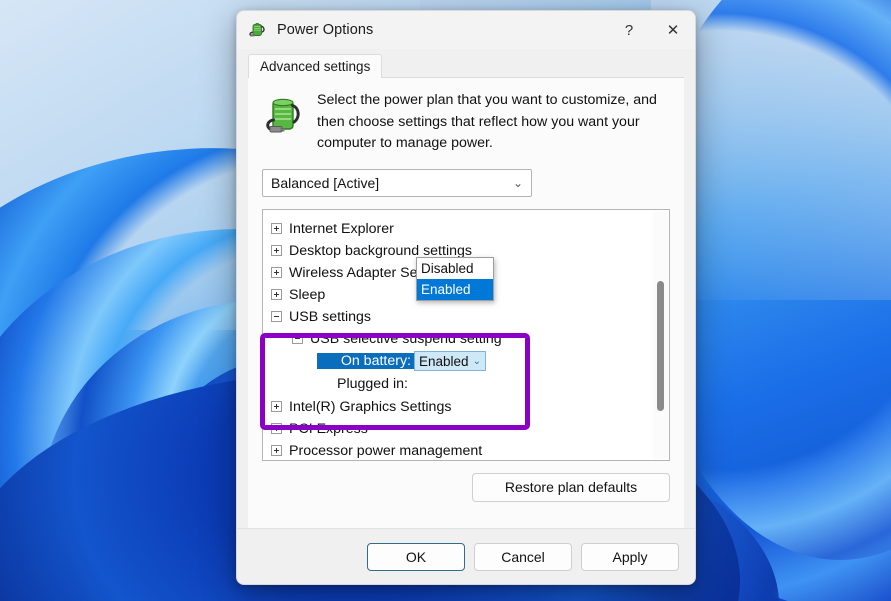  I want to click on apply-button-label: Apply, so click(630, 556).